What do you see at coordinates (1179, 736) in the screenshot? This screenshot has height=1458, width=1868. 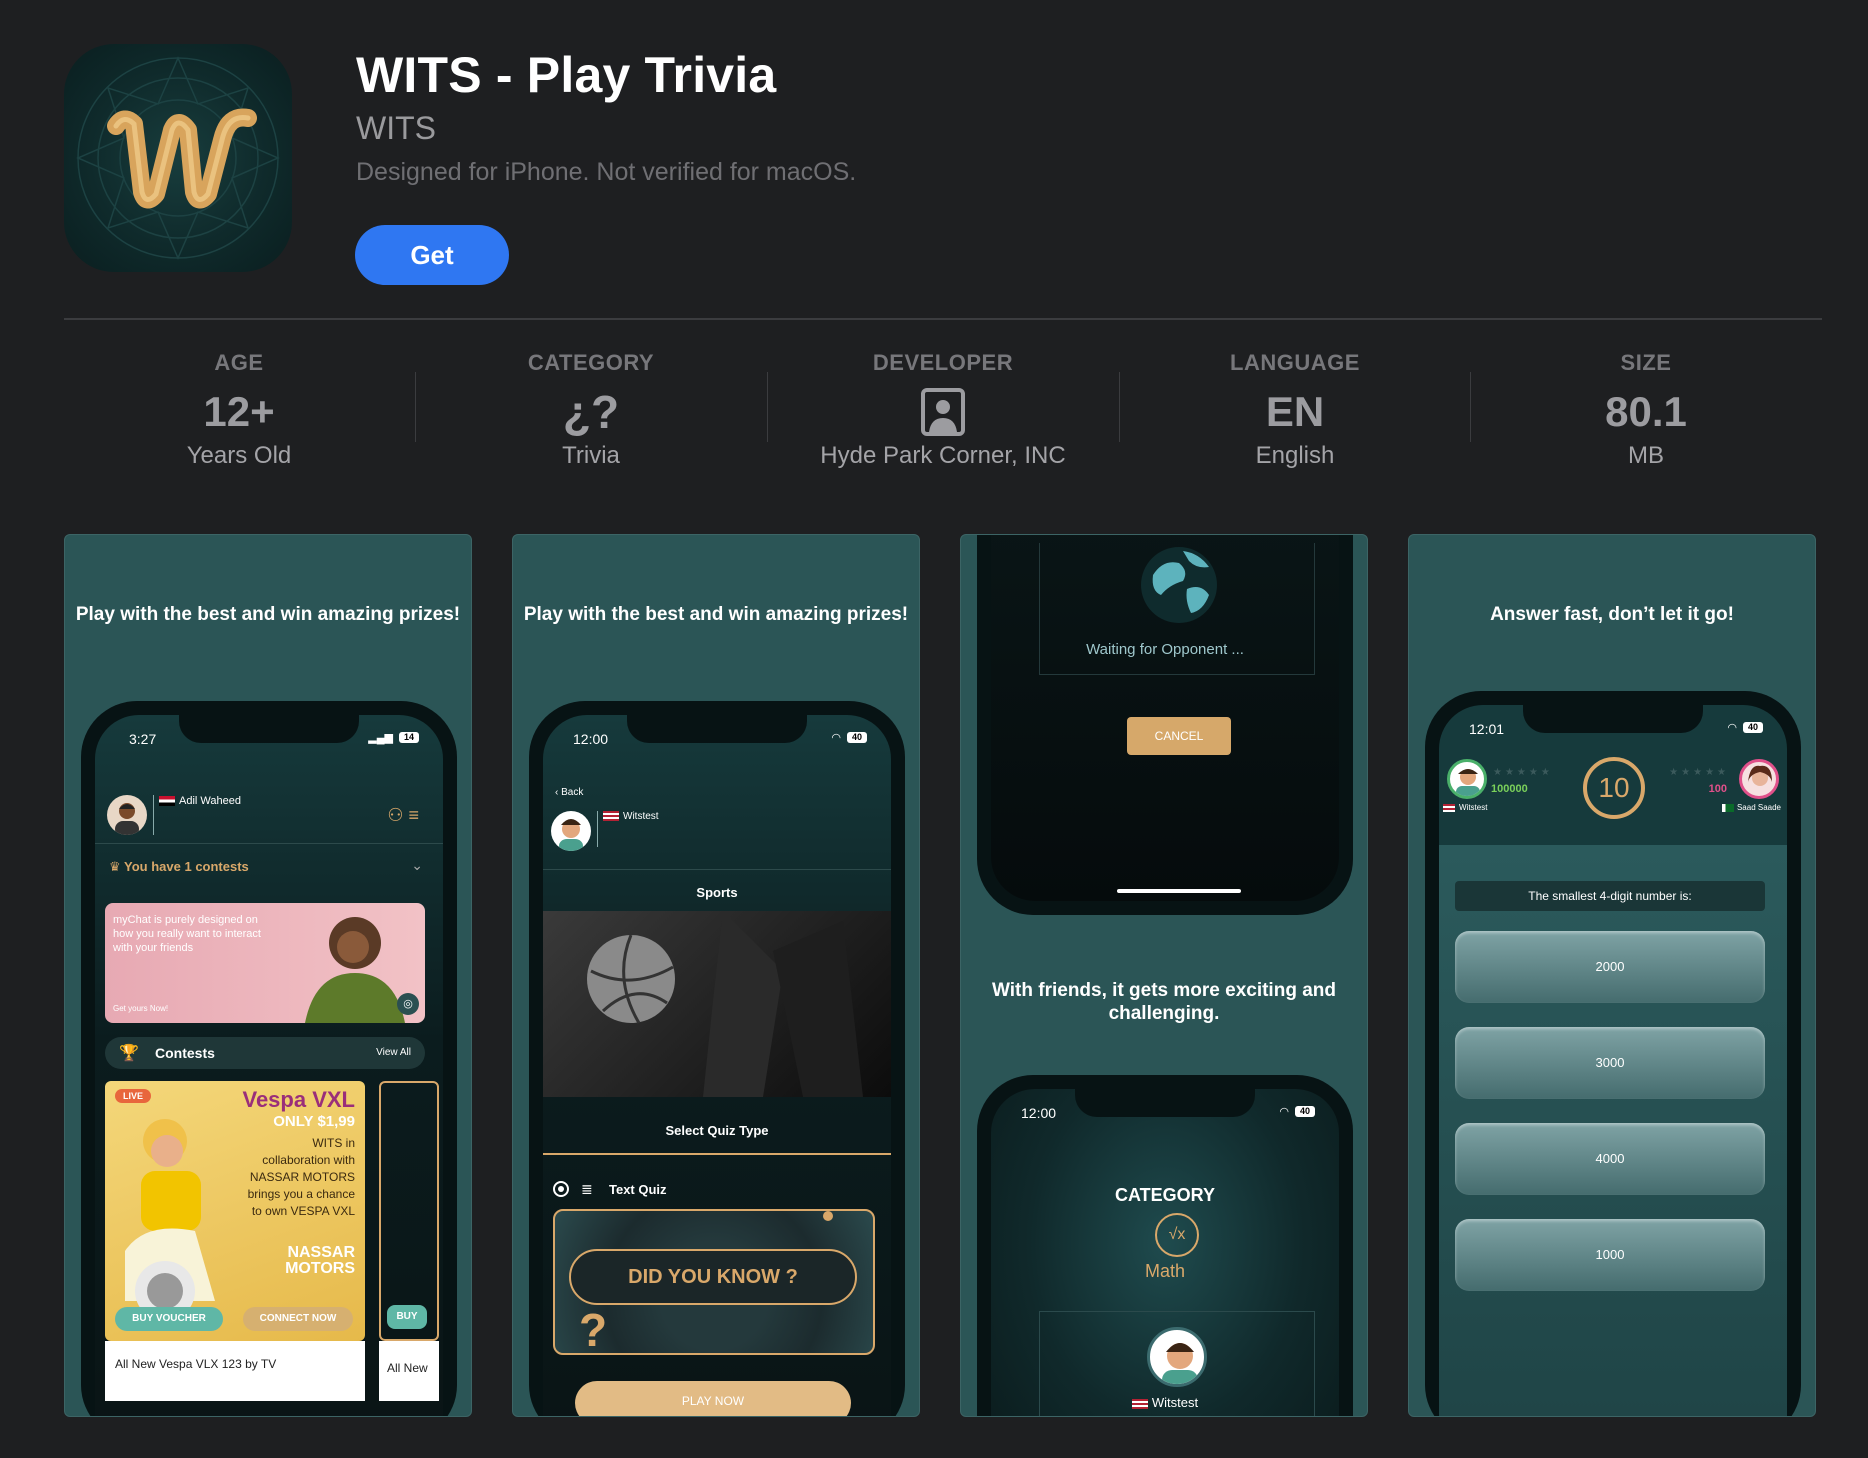 I see `cancel-button: CANCEL` at bounding box center [1179, 736].